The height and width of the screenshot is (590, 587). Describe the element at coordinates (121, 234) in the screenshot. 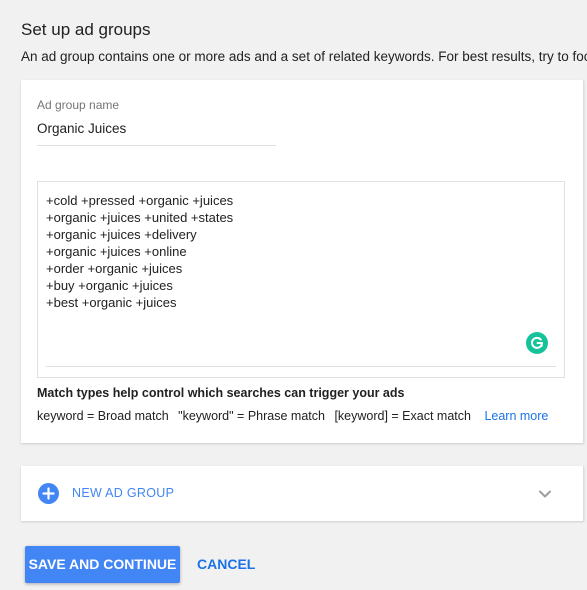

I see `keyword-line: +organic +juices +delivery` at that location.